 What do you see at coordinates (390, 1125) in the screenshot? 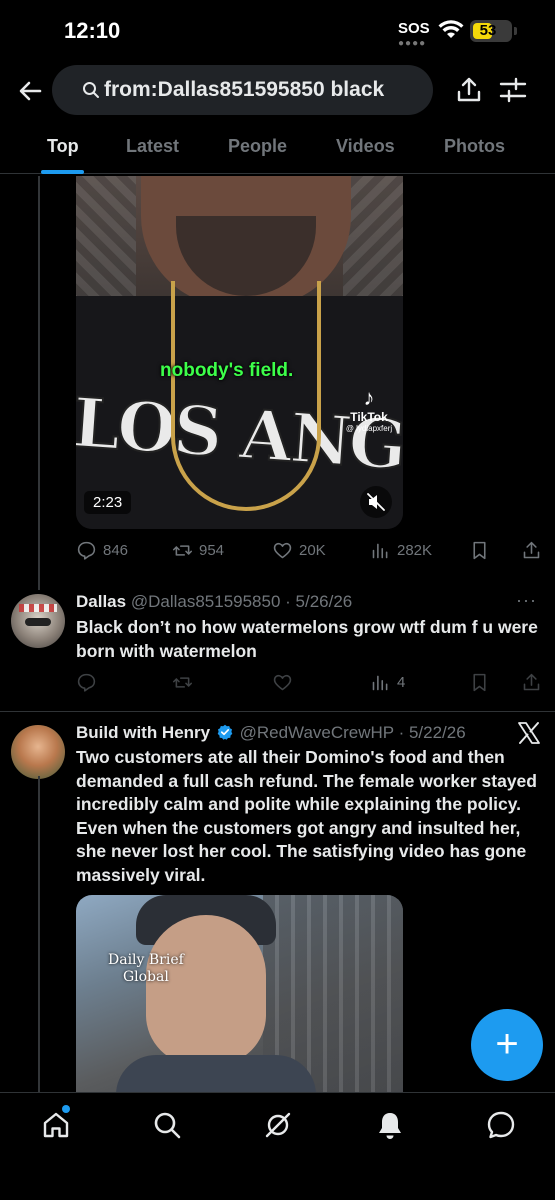
I see `notifications-icon` at bounding box center [390, 1125].